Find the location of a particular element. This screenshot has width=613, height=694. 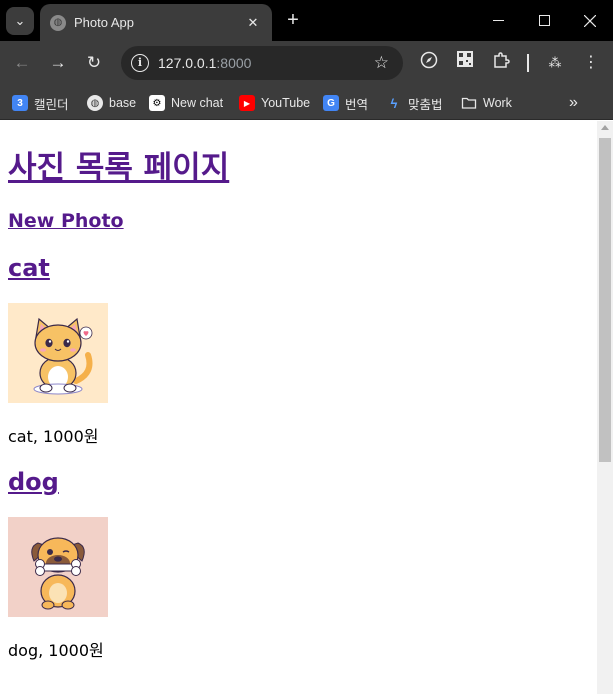

maximize-button is located at coordinates (544, 20).